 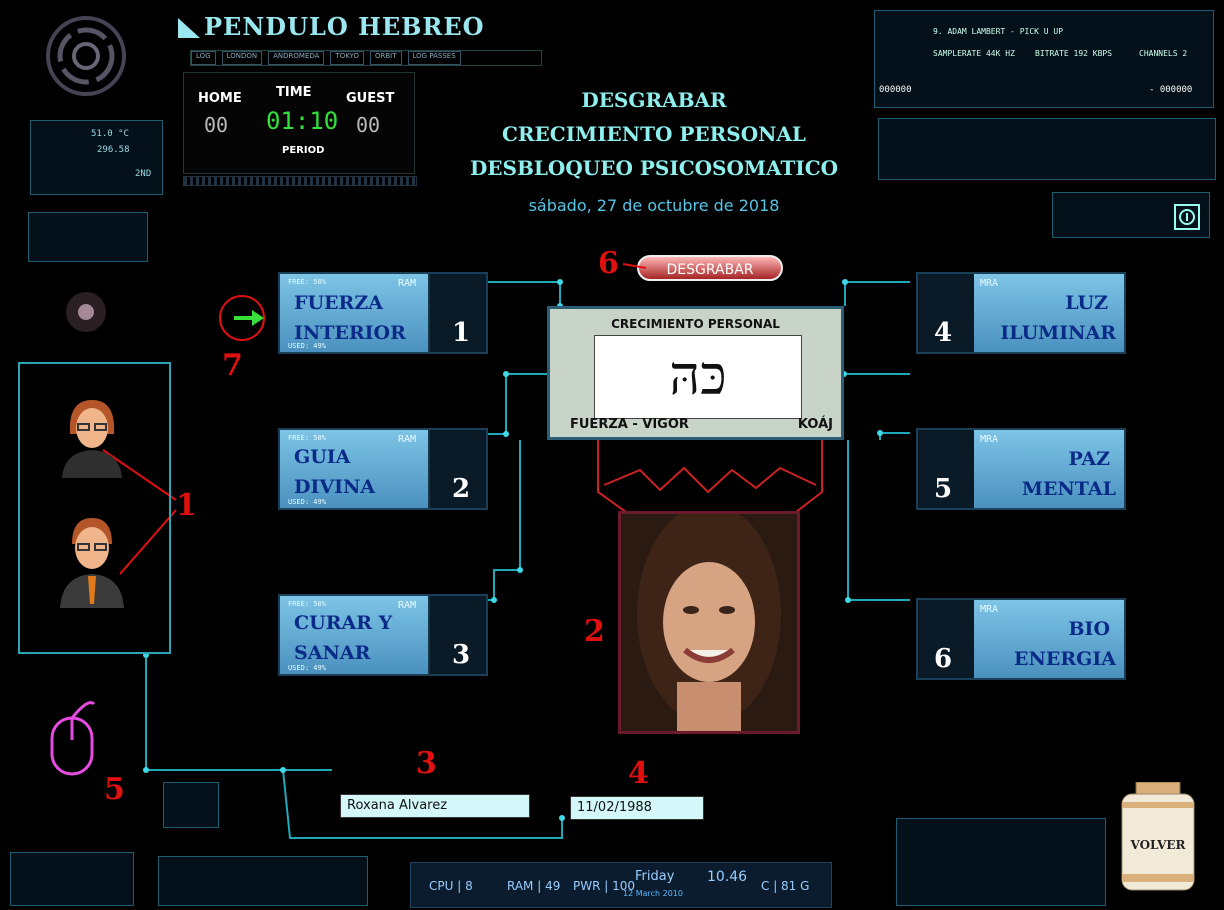 What do you see at coordinates (94, 508) in the screenshot?
I see `users-panel` at bounding box center [94, 508].